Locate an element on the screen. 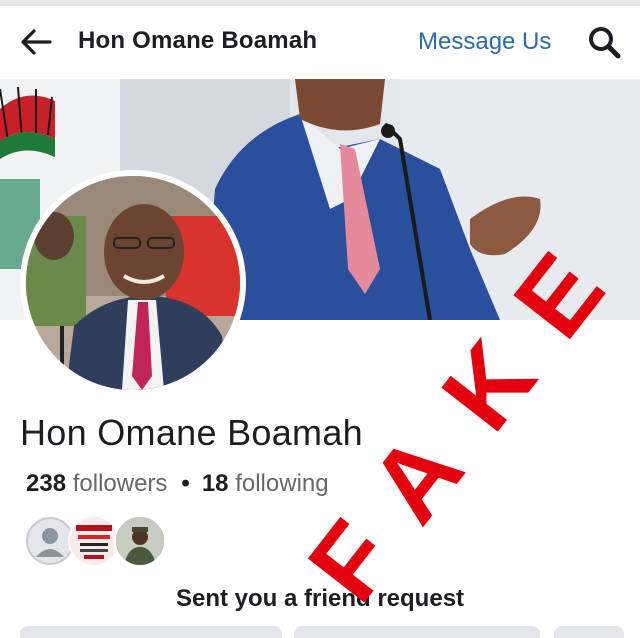  more-button is located at coordinates (589, 632).